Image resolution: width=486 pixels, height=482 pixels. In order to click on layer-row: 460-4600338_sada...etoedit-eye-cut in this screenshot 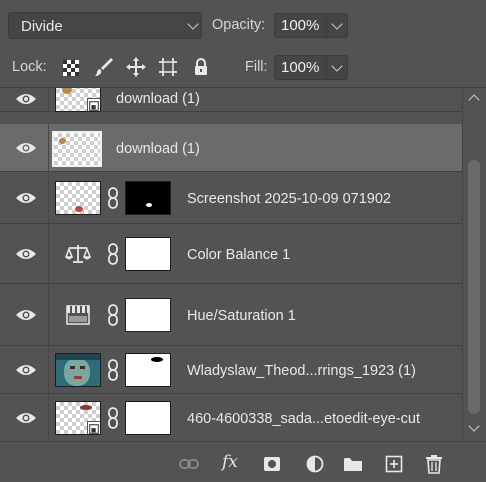, I will do `click(231, 417)`.